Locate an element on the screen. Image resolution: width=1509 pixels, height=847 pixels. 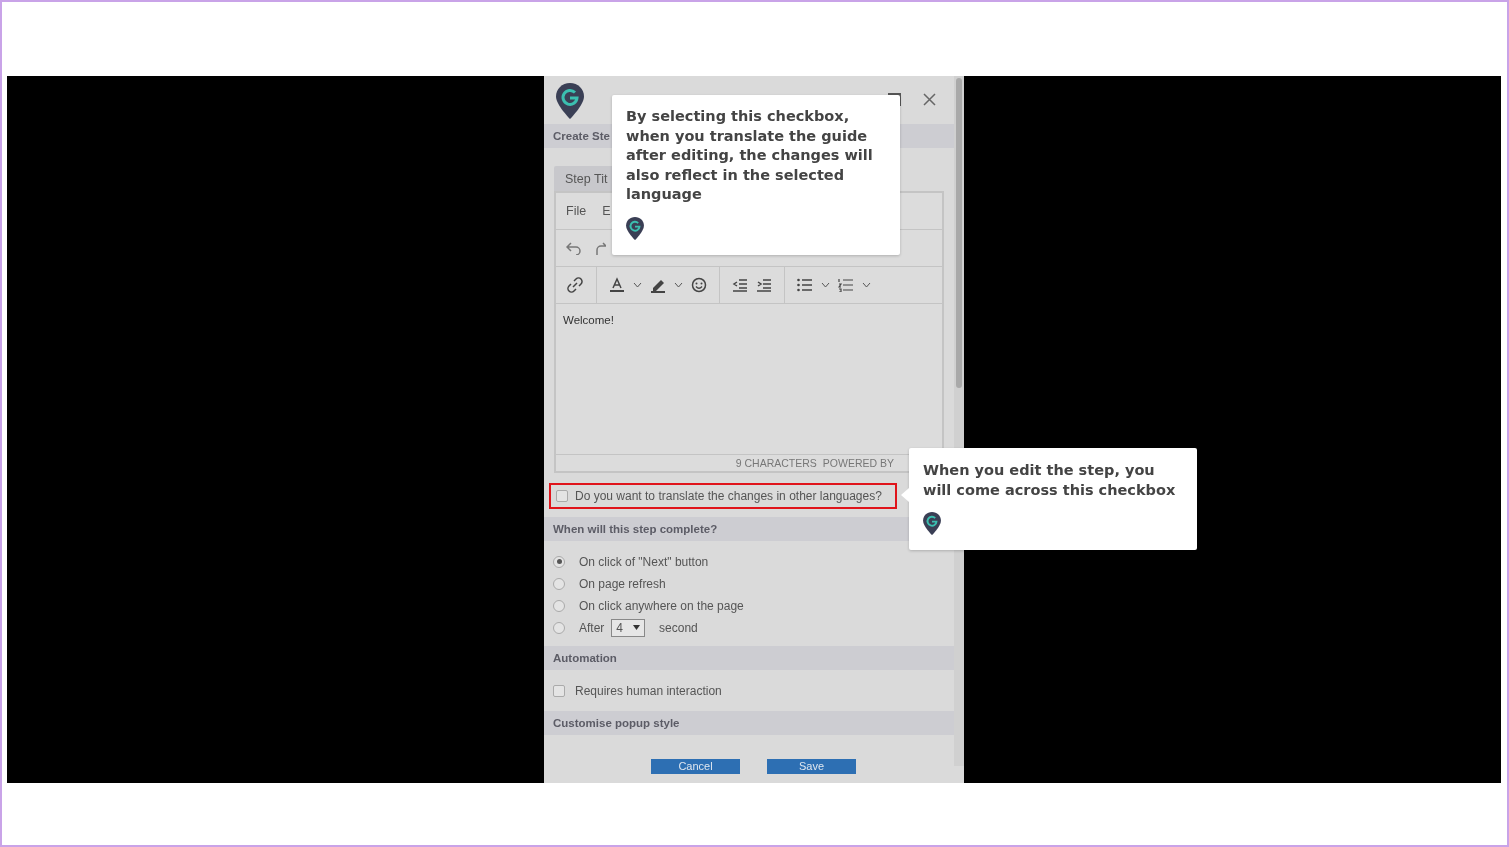
dialog-button: Save is located at coordinates (811, 766).